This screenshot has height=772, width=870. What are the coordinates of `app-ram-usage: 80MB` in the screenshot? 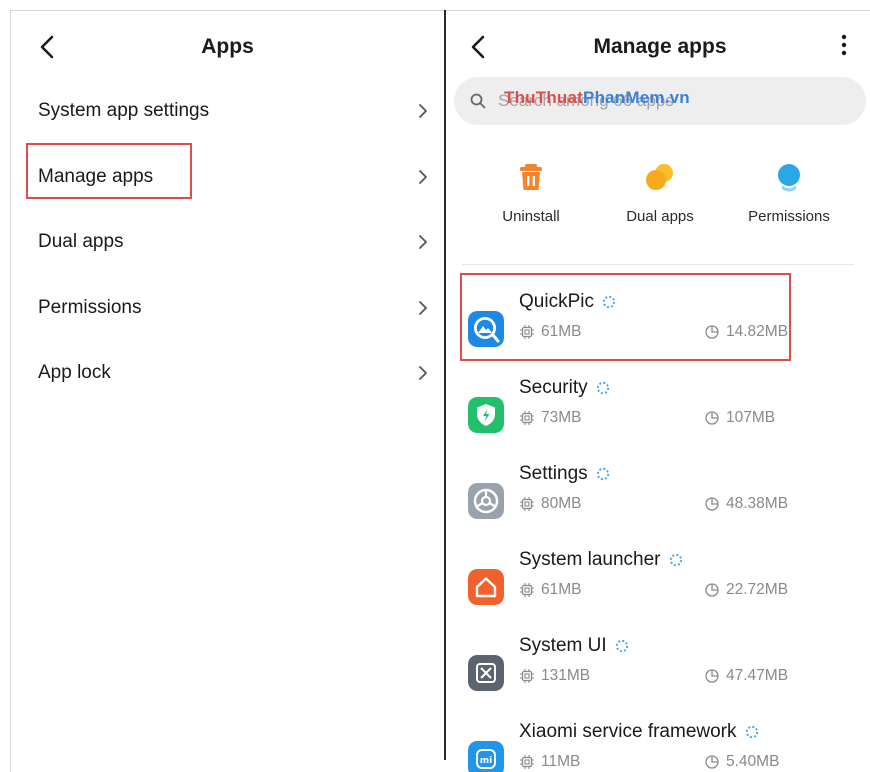 It's located at (550, 504).